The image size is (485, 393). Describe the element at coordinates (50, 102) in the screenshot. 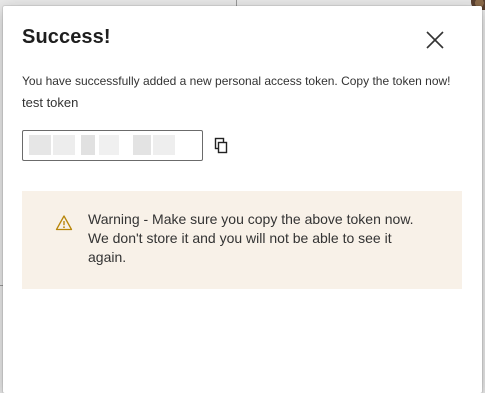

I see `token-name: test token` at that location.